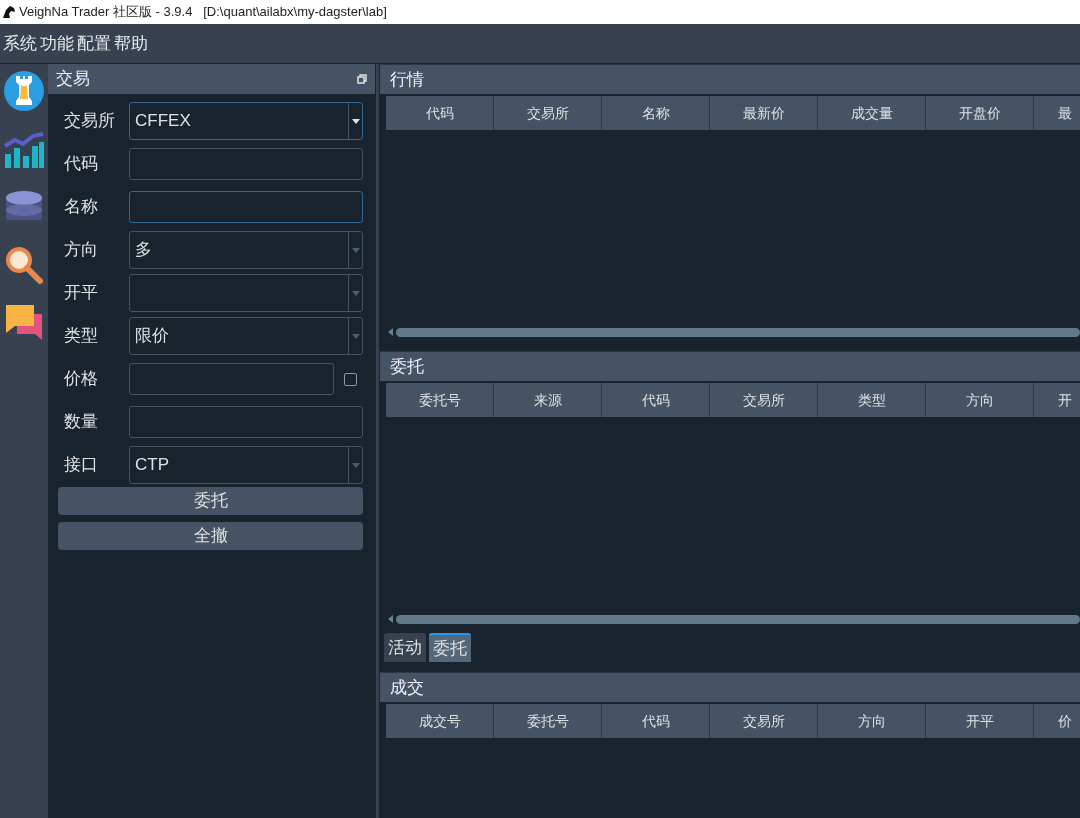  Describe the element at coordinates (73, 79) in the screenshot. I see `panel-title-text: 交易` at that location.